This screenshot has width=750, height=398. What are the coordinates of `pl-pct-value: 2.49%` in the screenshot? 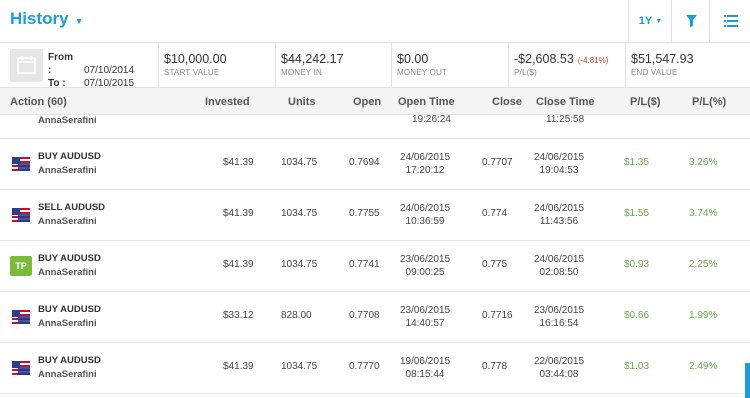 It's located at (703, 366).